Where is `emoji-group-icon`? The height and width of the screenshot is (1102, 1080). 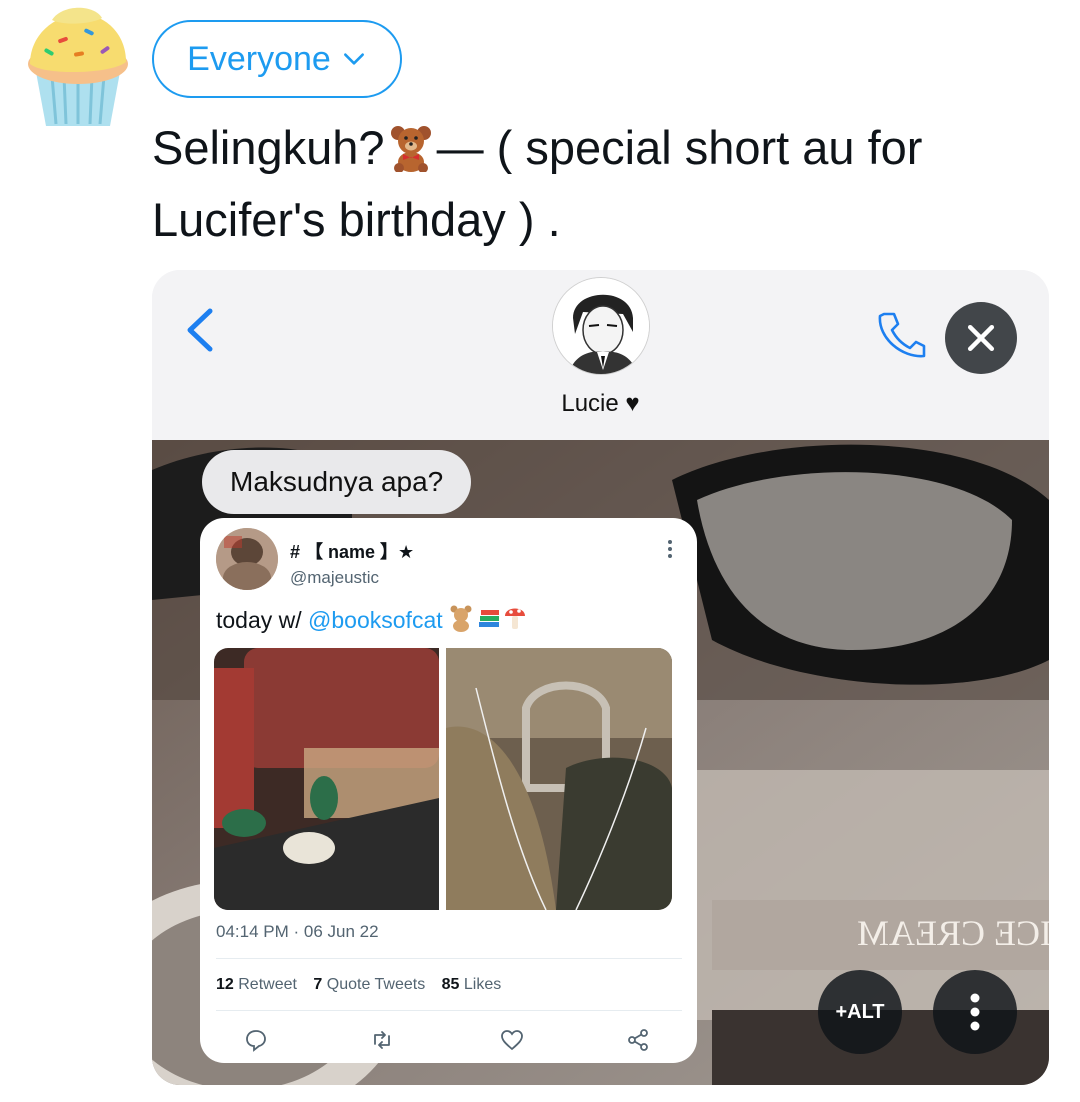 emoji-group-icon is located at coordinates (487, 618).